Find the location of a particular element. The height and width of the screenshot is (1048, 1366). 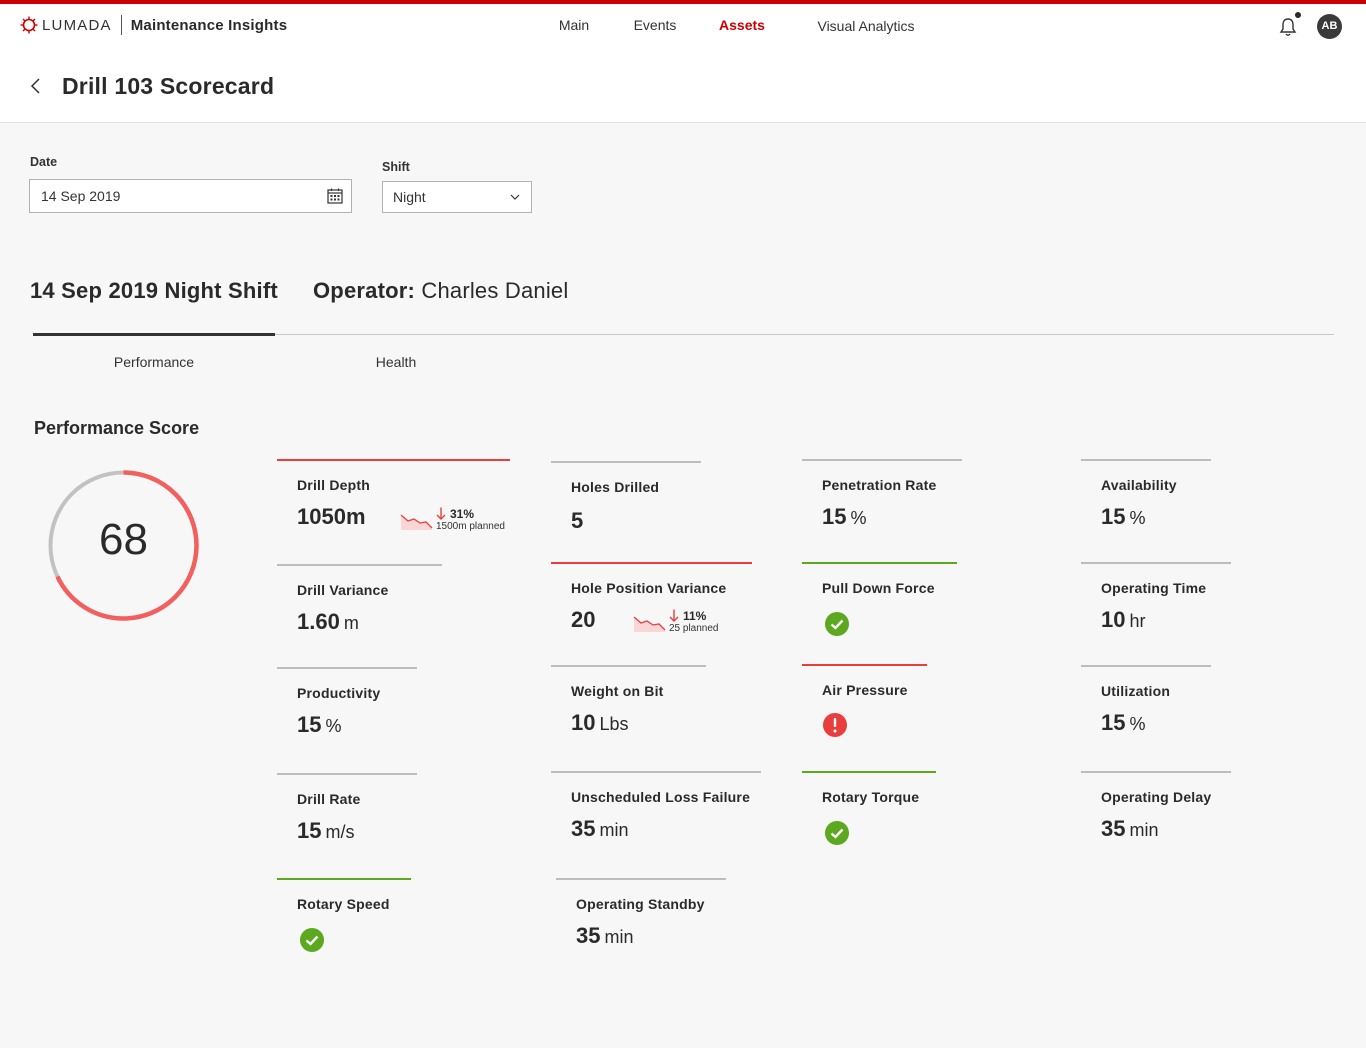

trend-planned: 1500m planned is located at coordinates (470, 526).